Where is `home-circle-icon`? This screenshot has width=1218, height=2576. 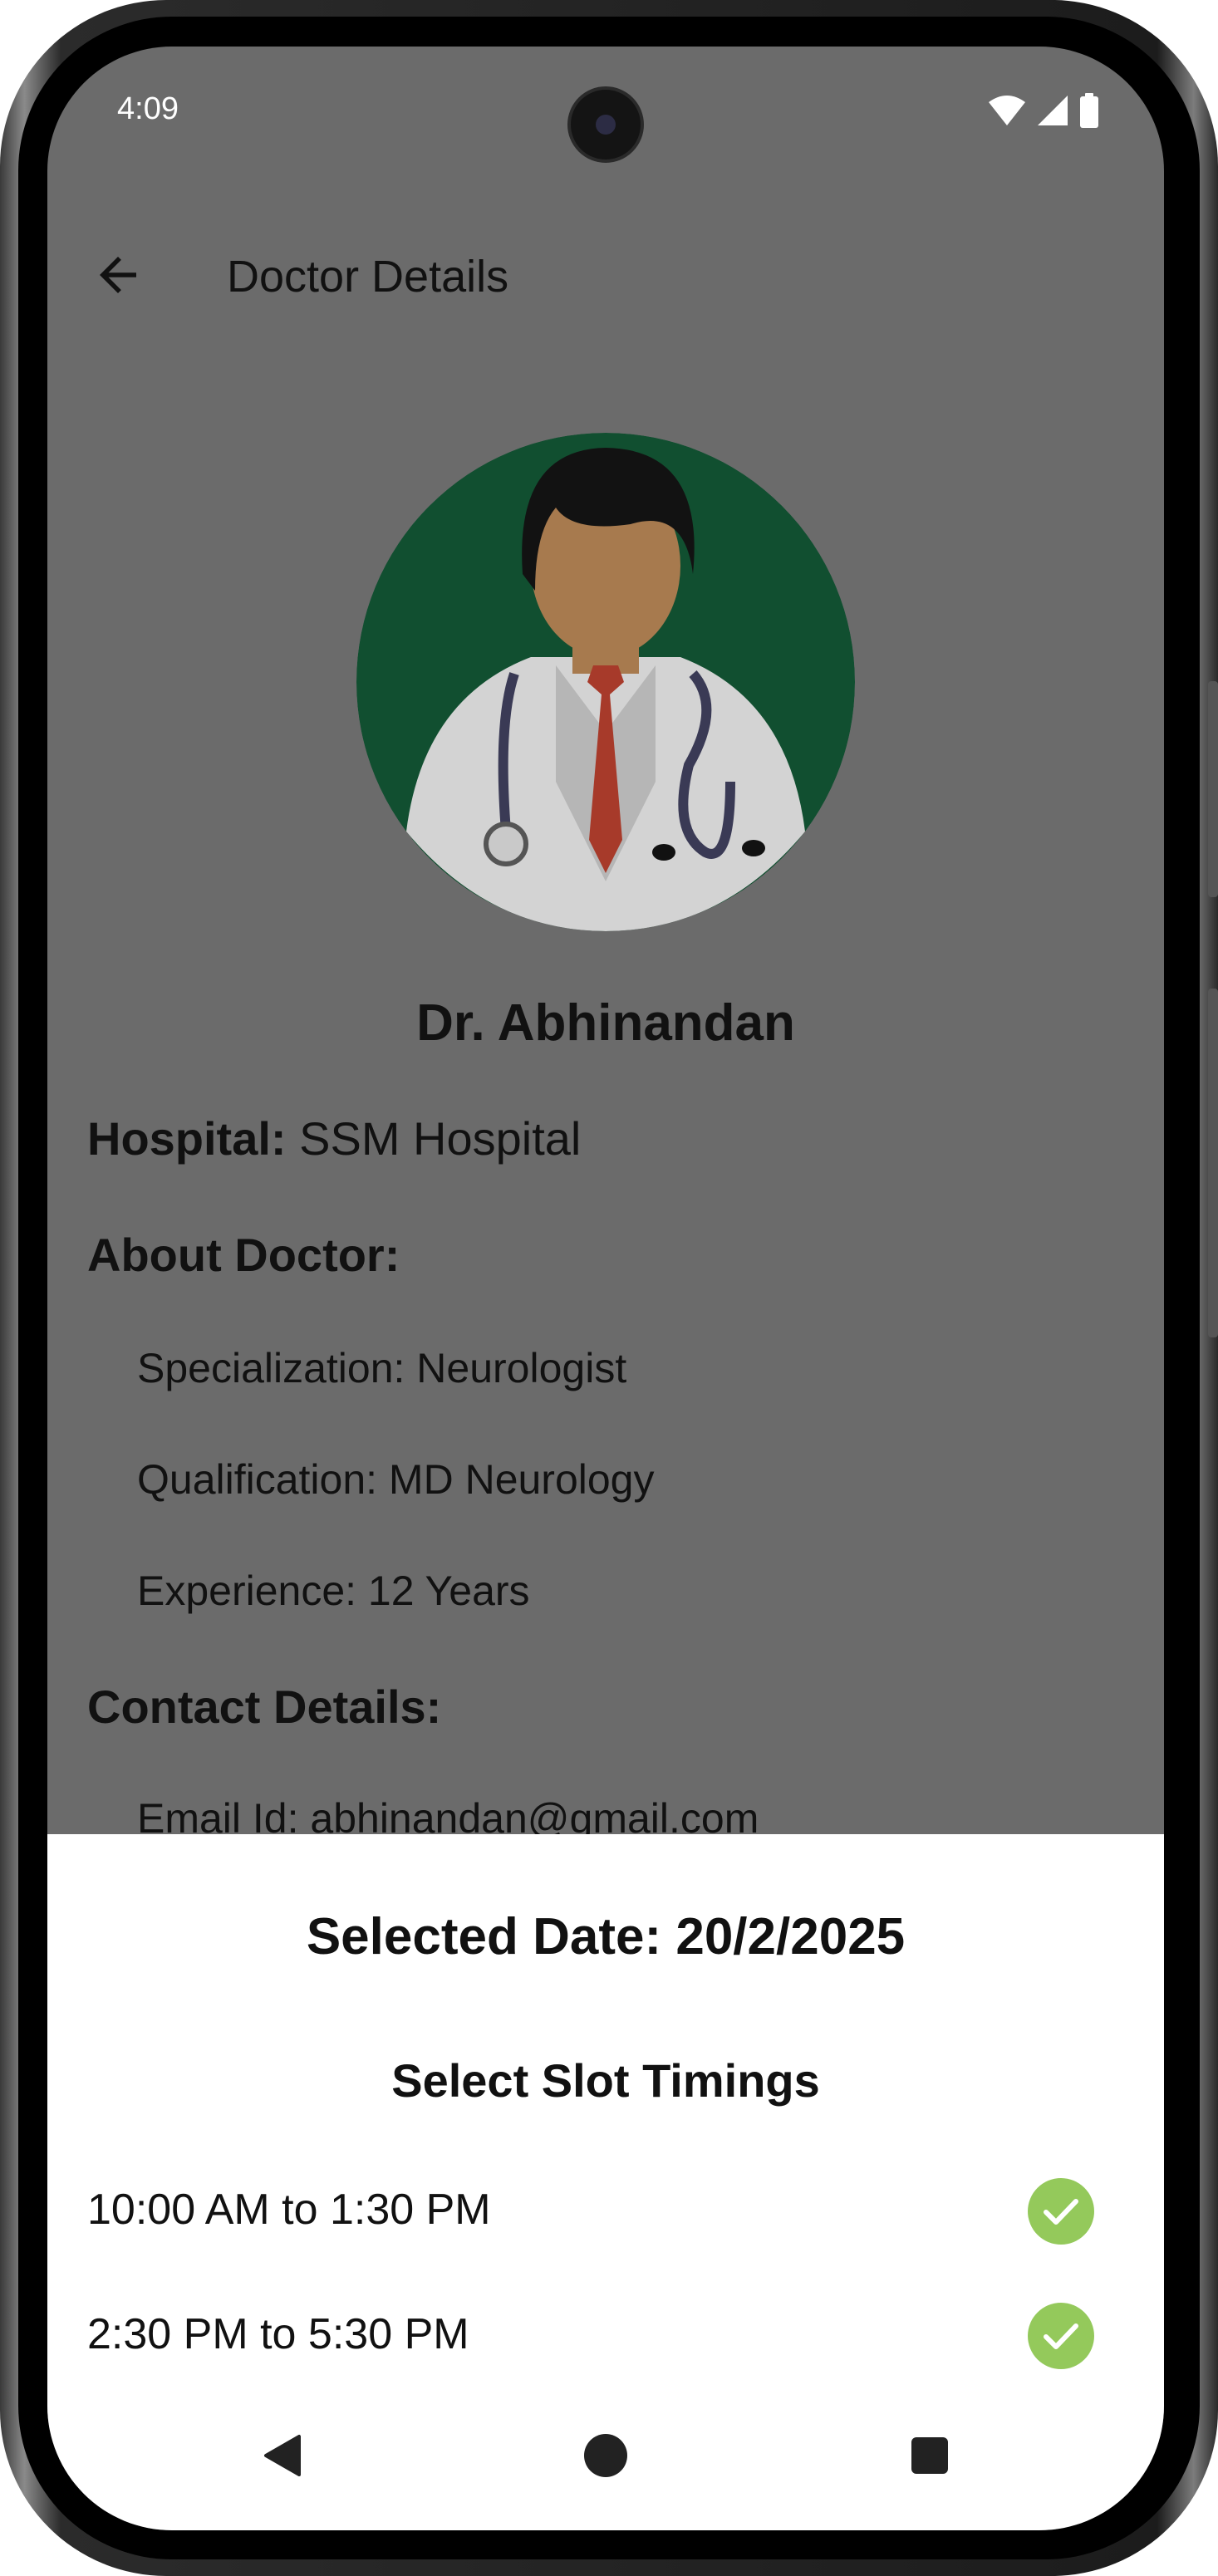
home-circle-icon is located at coordinates (605, 2455).